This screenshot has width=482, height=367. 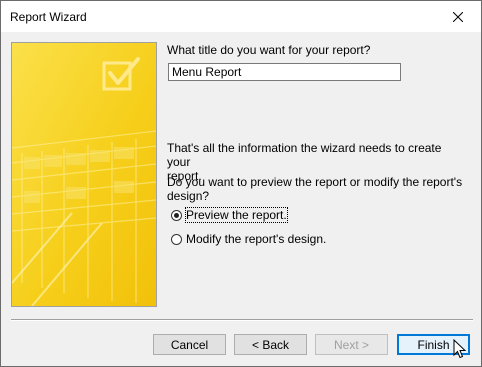 What do you see at coordinates (351, 344) in the screenshot?
I see `next-button: Next >` at bounding box center [351, 344].